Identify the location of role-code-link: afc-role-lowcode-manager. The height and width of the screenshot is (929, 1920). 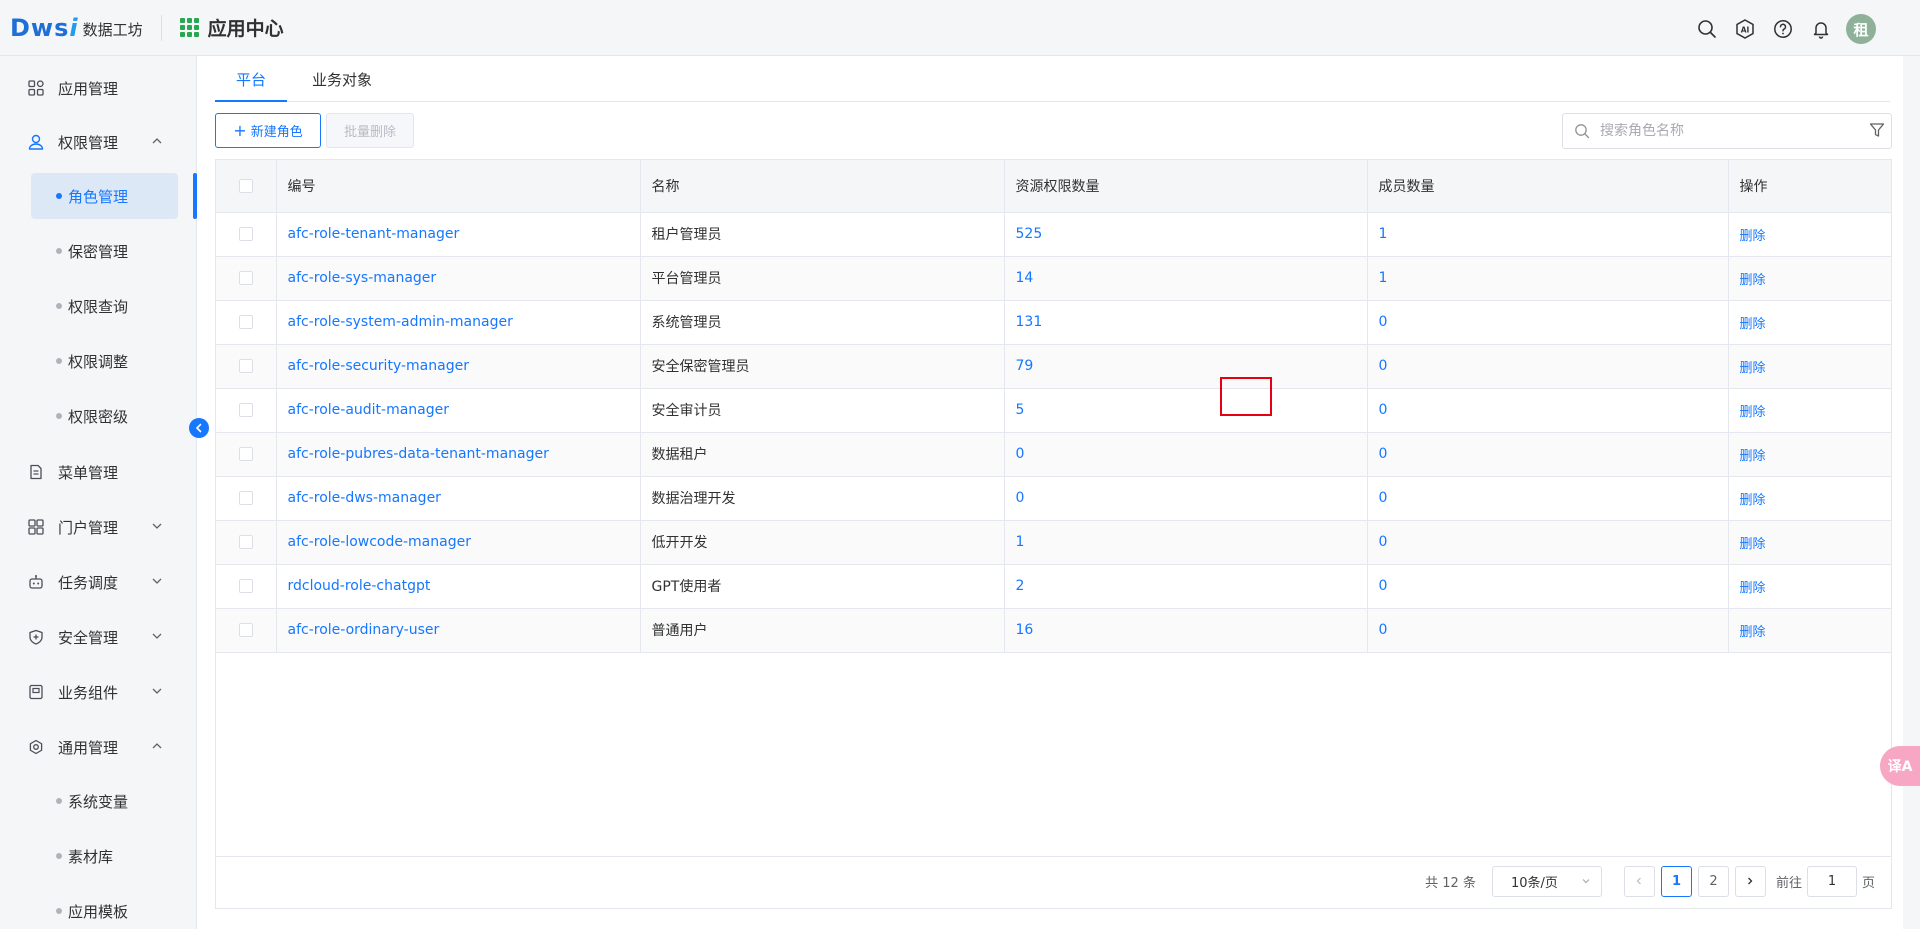
(379, 542).